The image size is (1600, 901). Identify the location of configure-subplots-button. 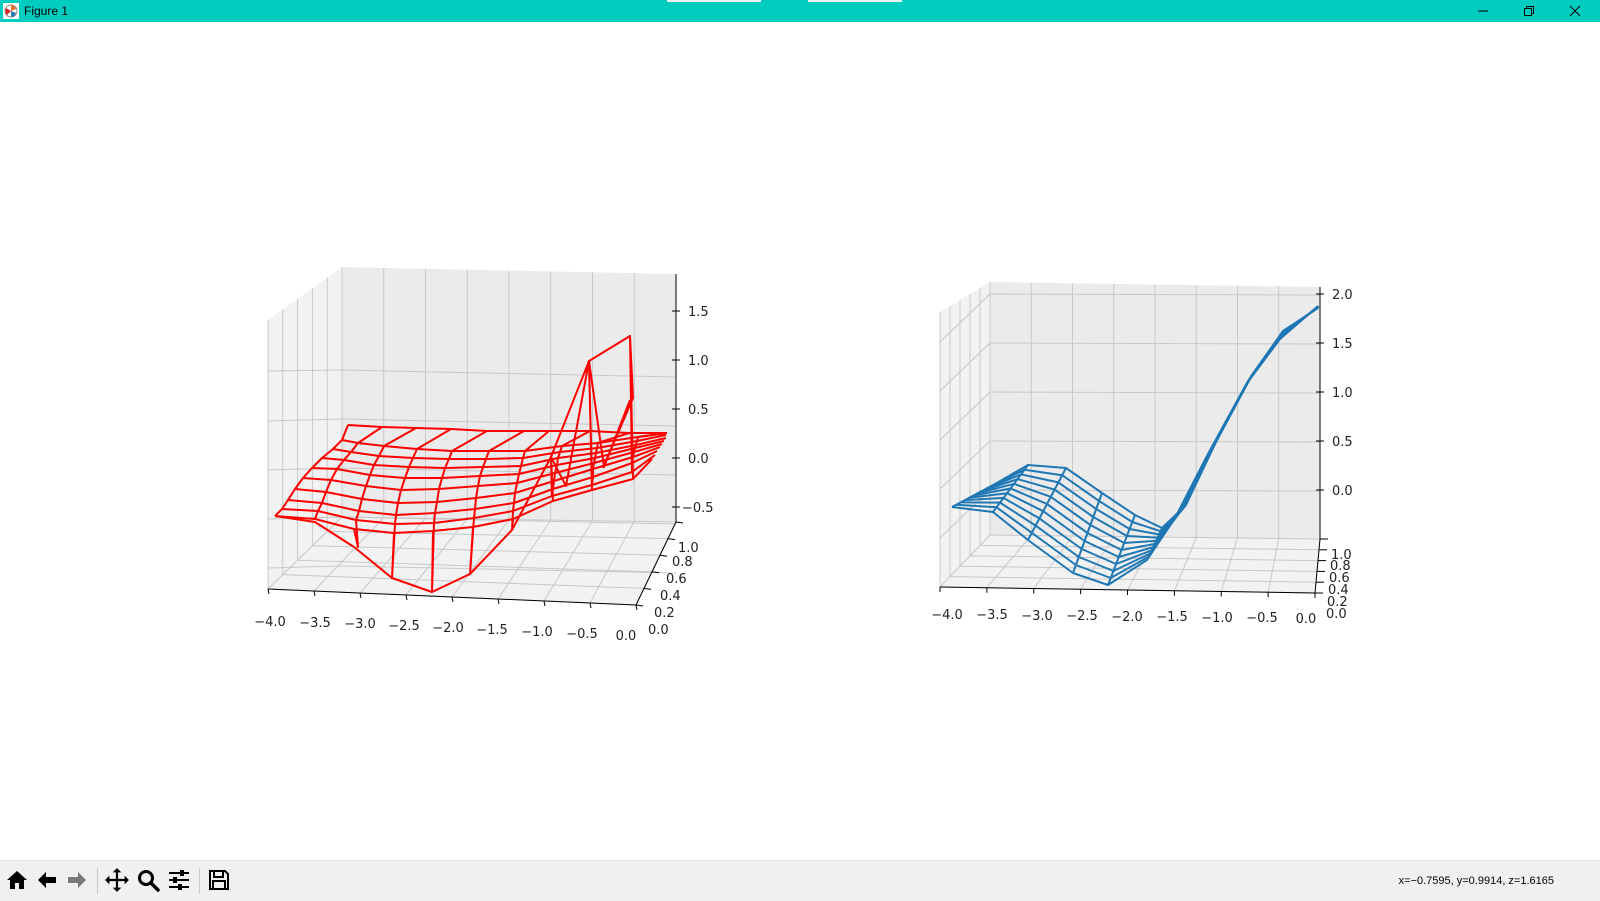
(179, 880).